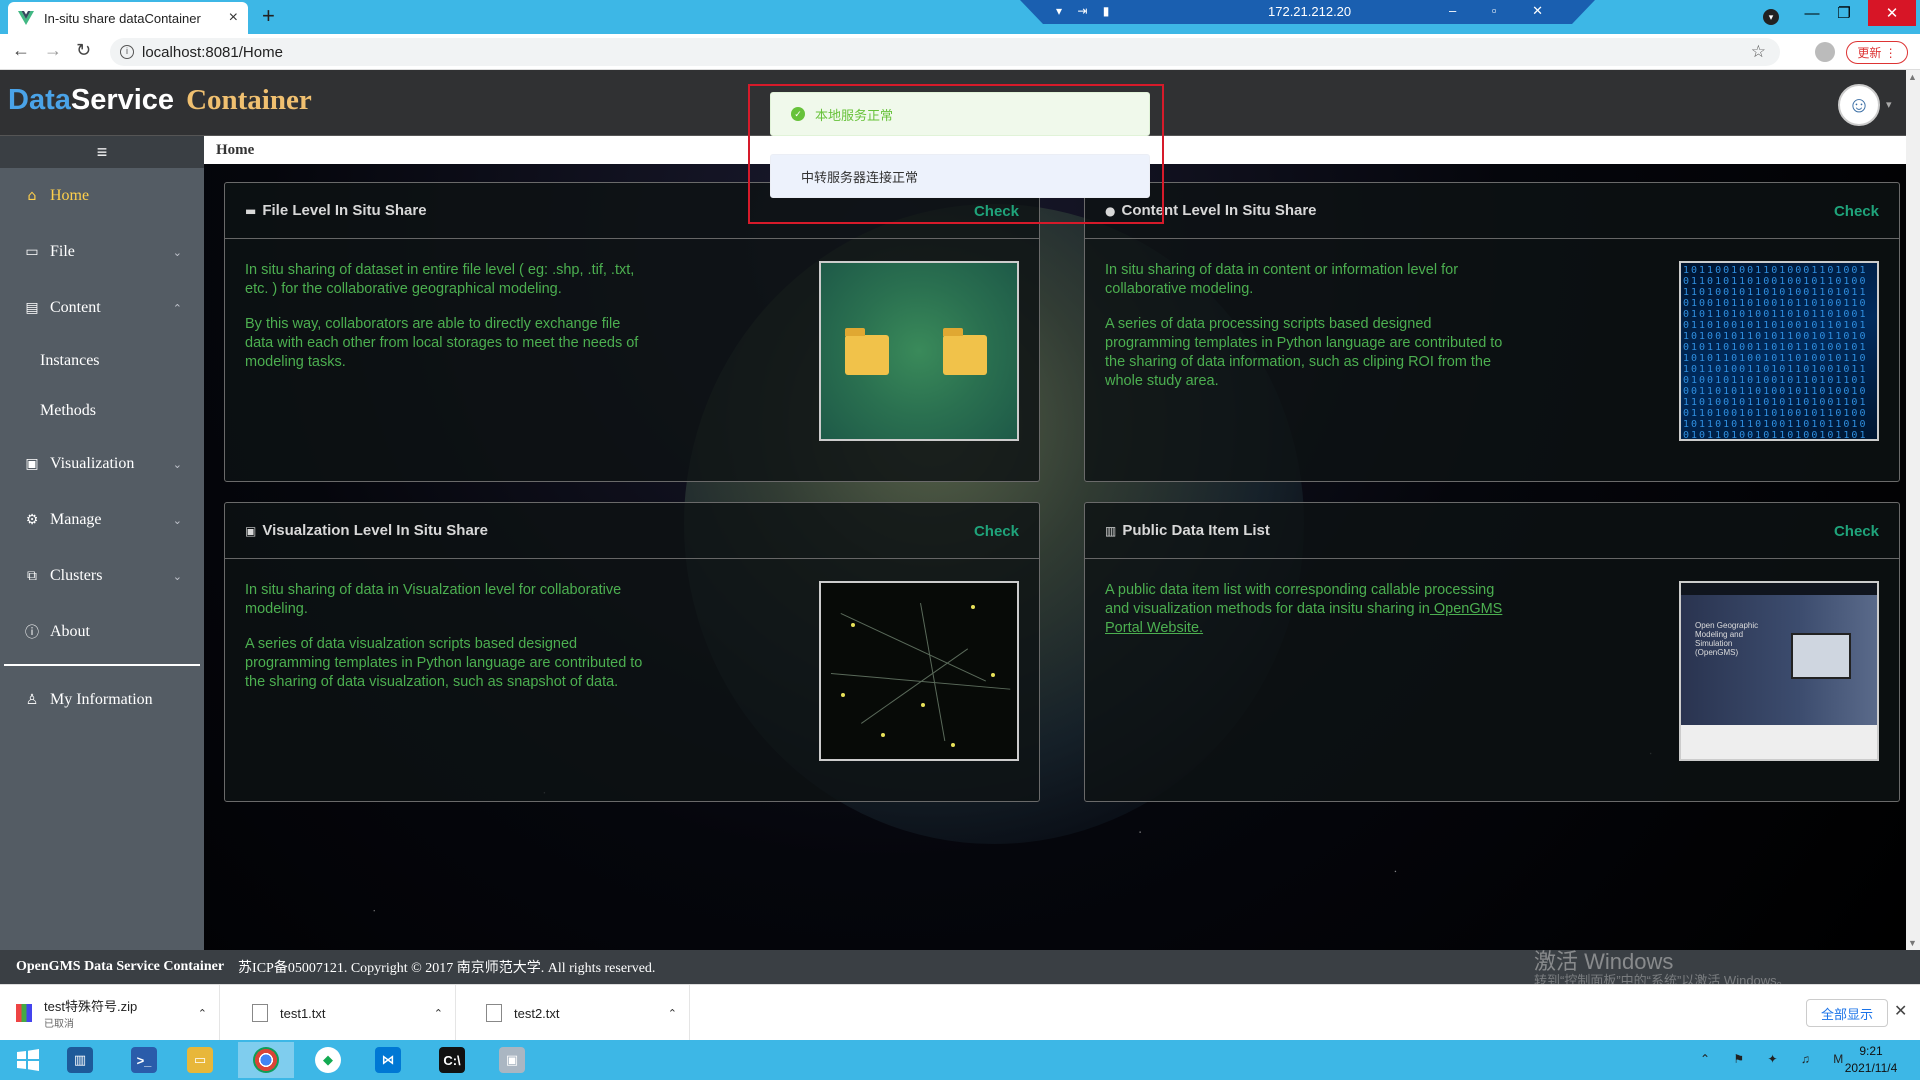 This screenshot has width=1920, height=1080. I want to click on vscode-icon: ⋈, so click(388, 1060).